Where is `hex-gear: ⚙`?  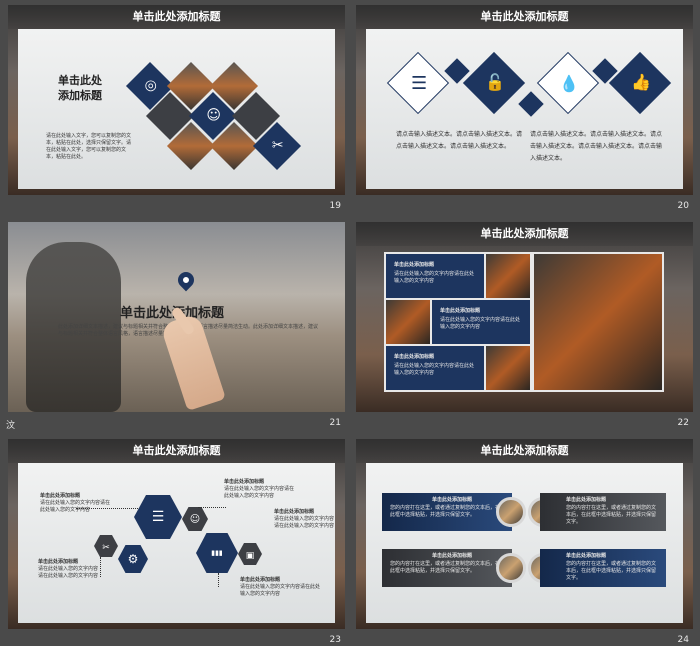
hex-gear: ⚙ is located at coordinates (133, 559).